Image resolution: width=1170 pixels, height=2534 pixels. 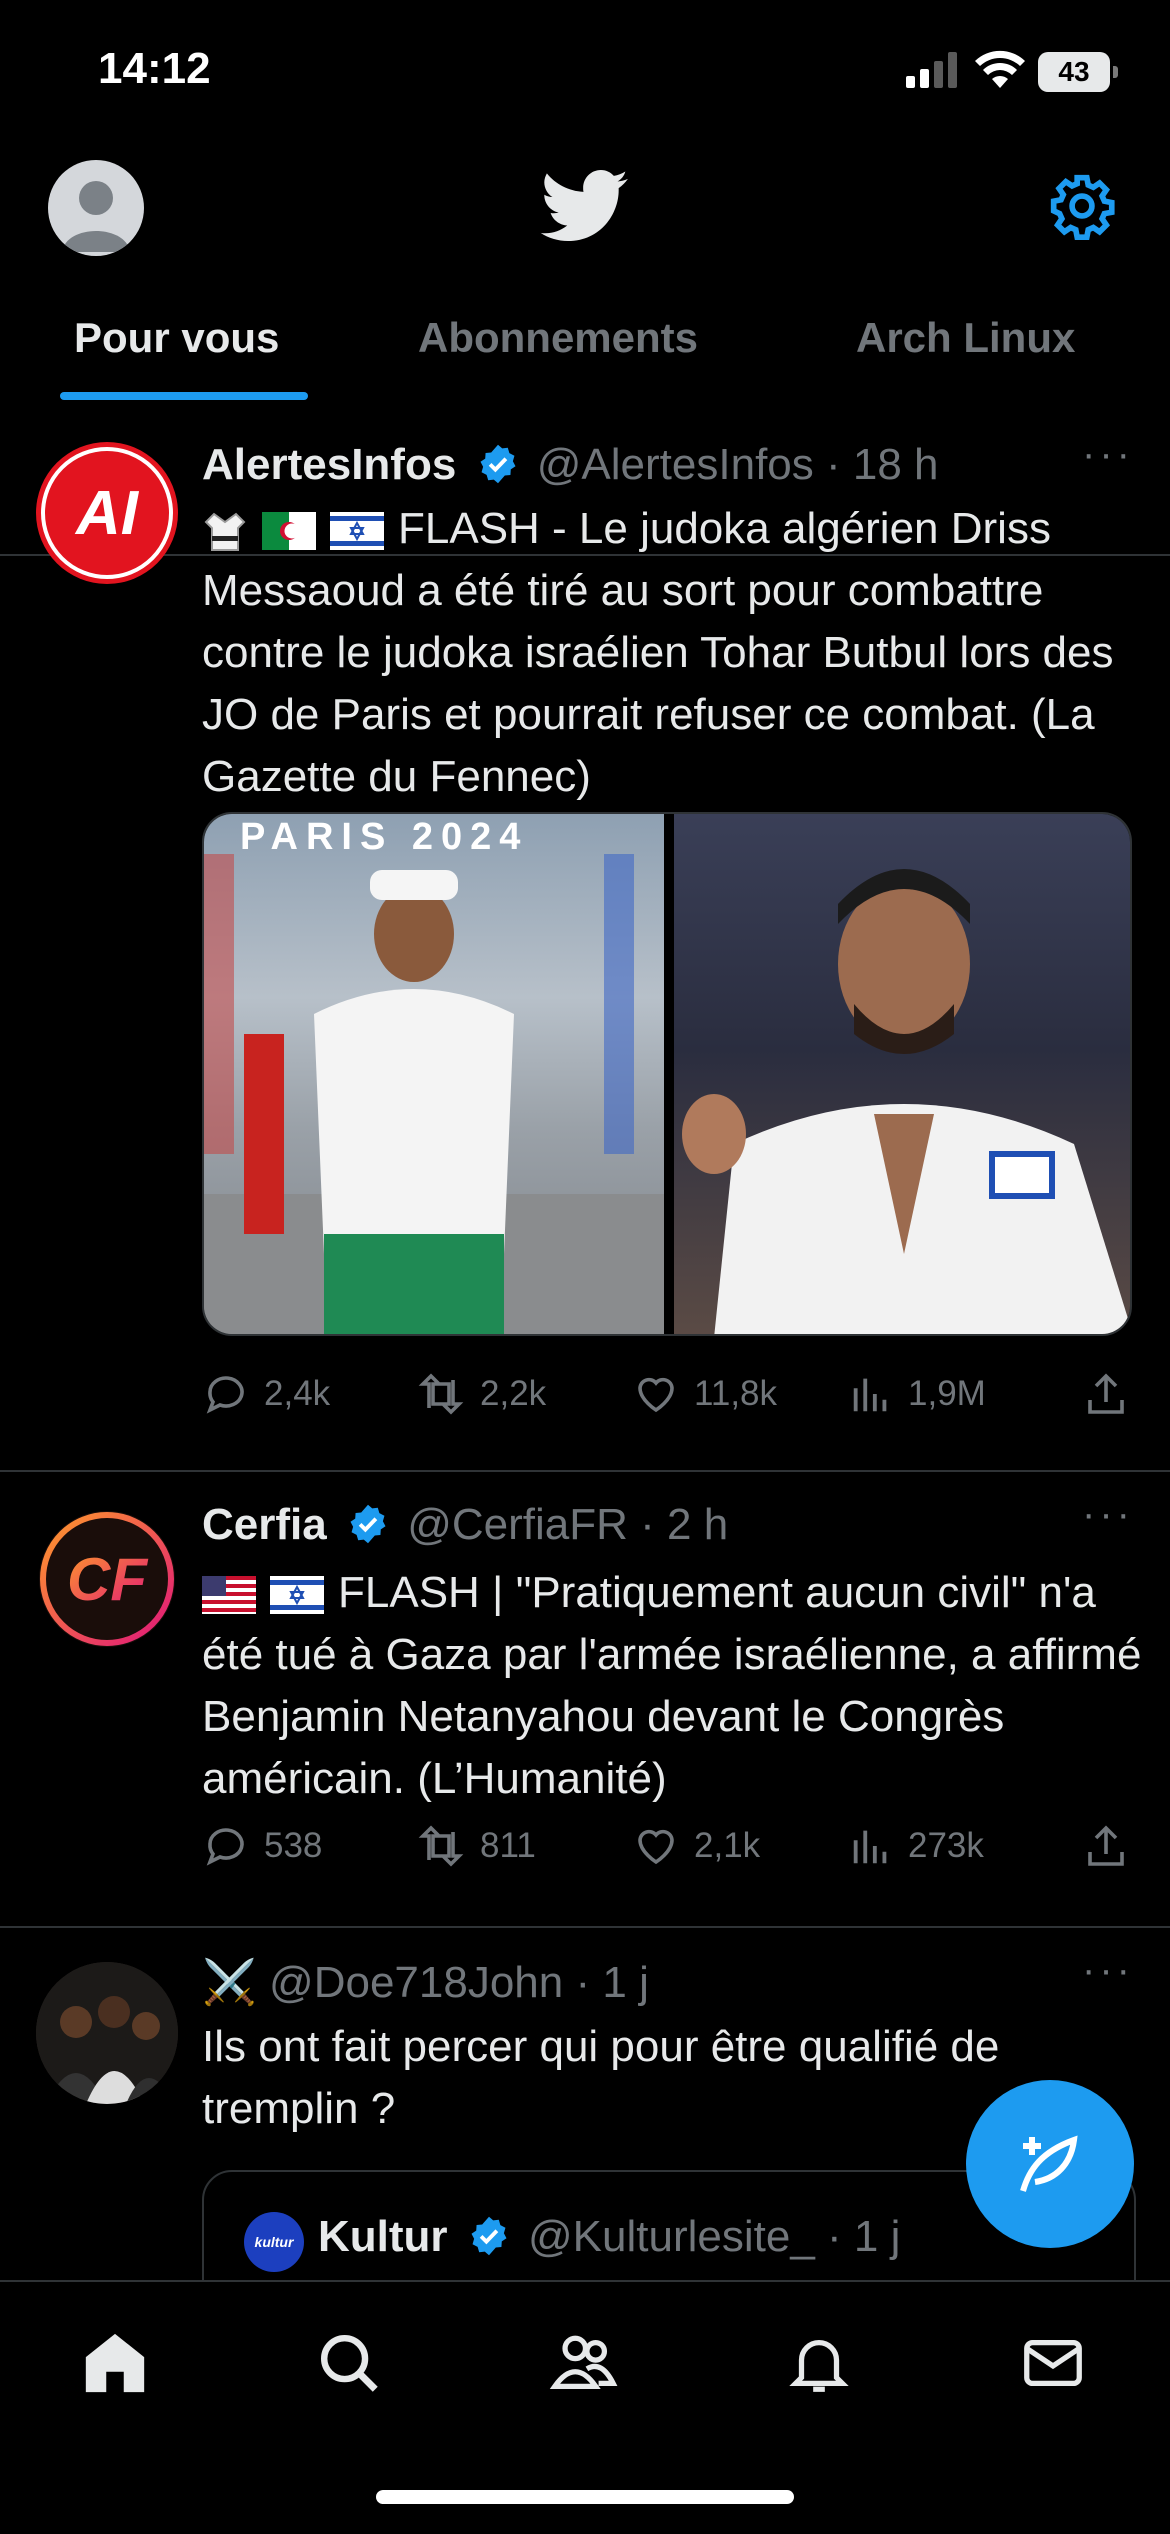 What do you see at coordinates (947, 1393) in the screenshot?
I see `views-count: 1,9M` at bounding box center [947, 1393].